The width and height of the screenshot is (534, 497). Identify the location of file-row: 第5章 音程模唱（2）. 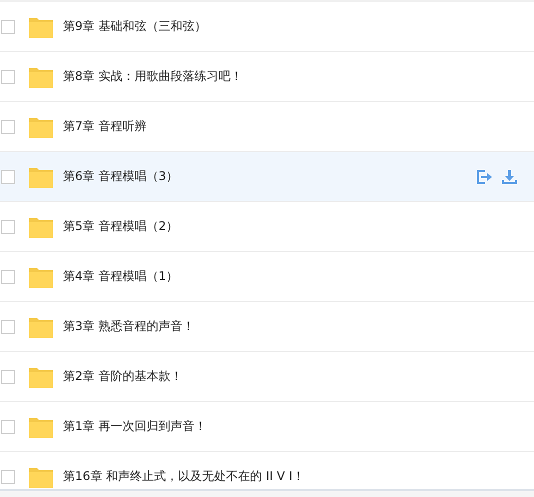
(267, 227).